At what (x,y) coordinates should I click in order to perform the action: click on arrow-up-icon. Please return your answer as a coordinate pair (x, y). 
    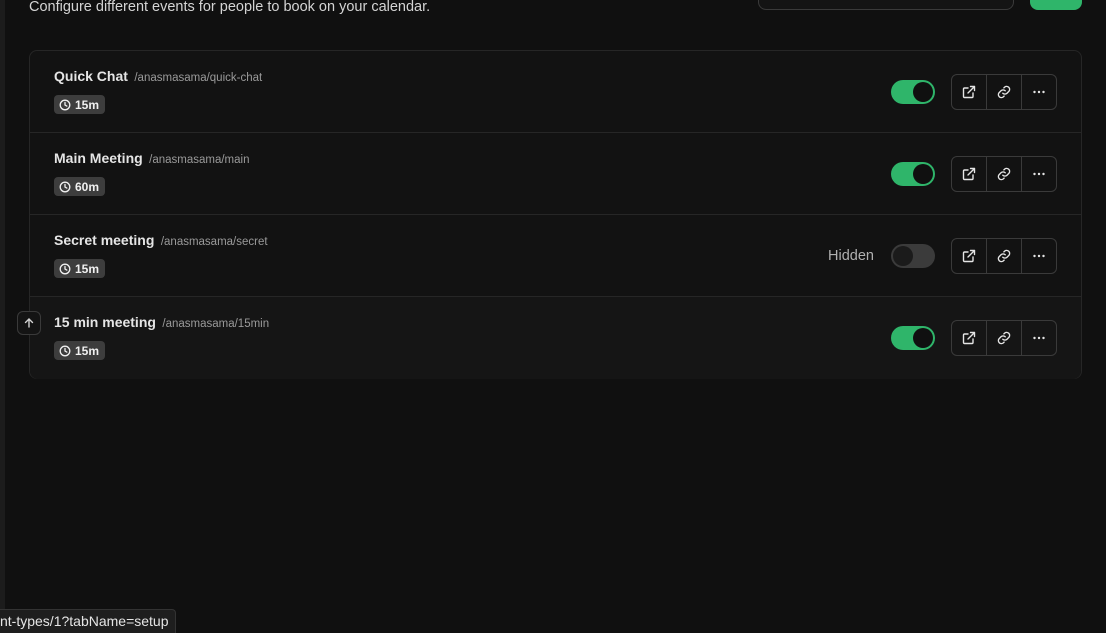
    Looking at the image, I should click on (29, 323).